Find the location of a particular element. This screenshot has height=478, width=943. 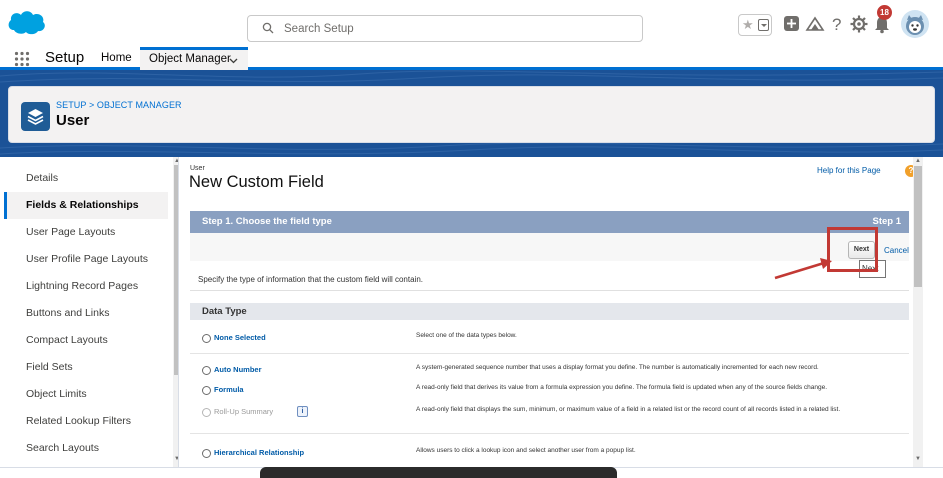

tab-home: Home is located at coordinates (116, 58).